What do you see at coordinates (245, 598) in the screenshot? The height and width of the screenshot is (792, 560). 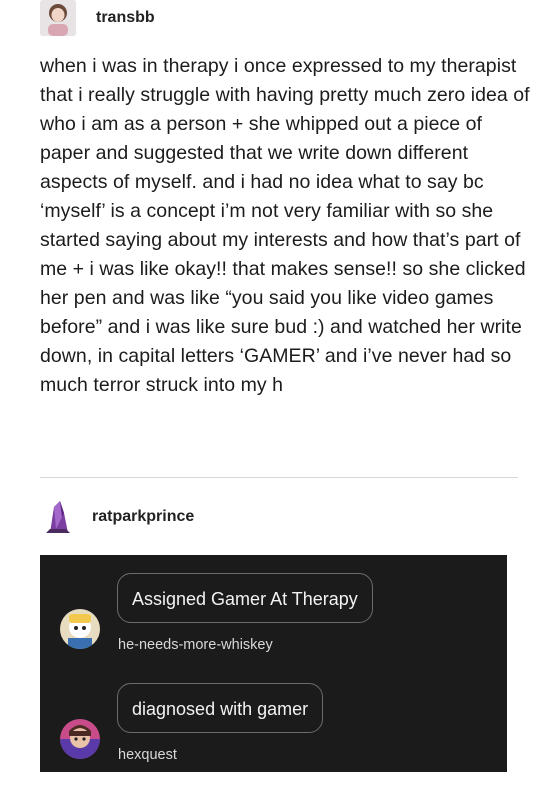 I see `reply-bubble: Assigned Gamer At Therapy` at bounding box center [245, 598].